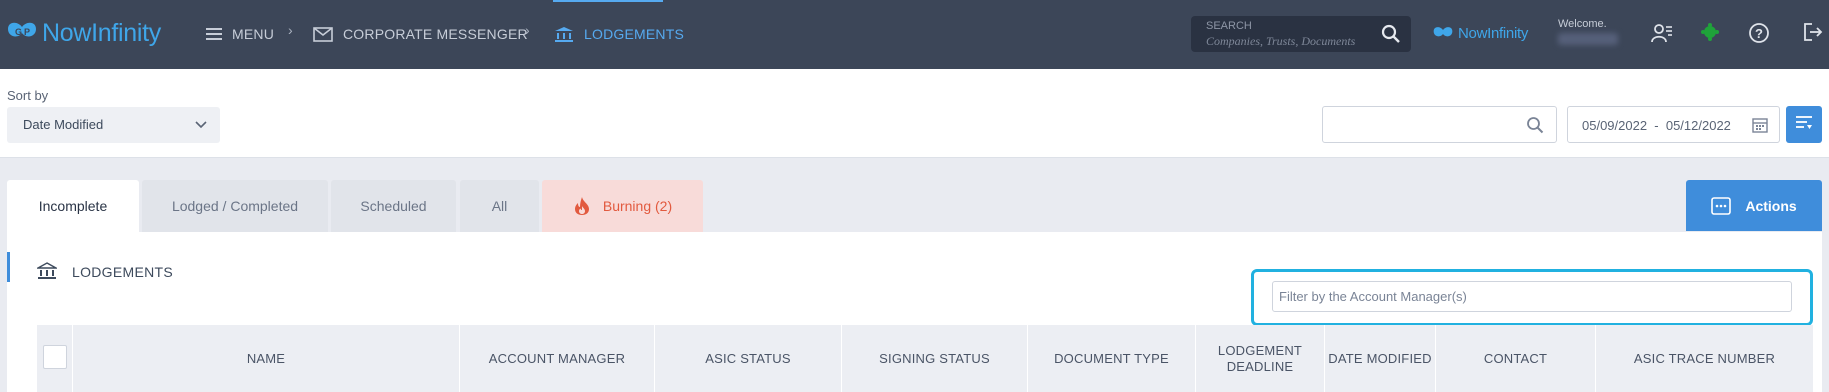  I want to click on welcome-text: Welcome., so click(1582, 24).